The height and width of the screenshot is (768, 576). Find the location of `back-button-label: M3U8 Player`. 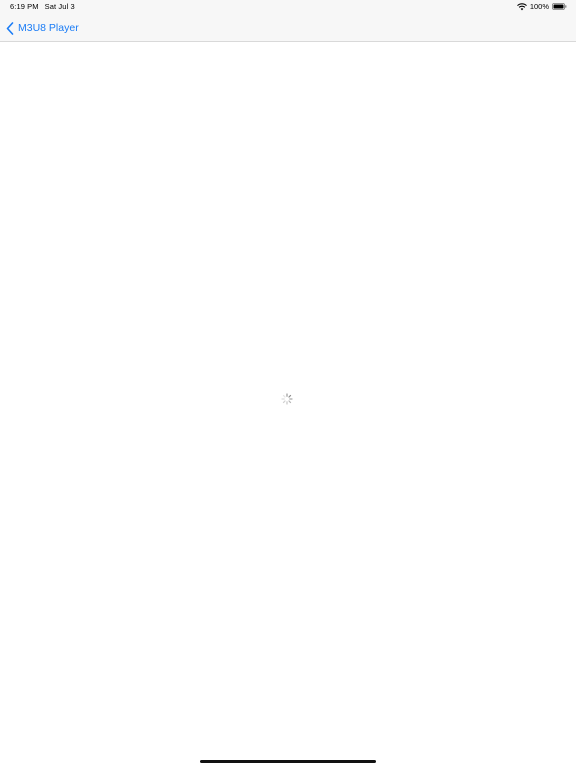

back-button-label: M3U8 Player is located at coordinates (48, 28).